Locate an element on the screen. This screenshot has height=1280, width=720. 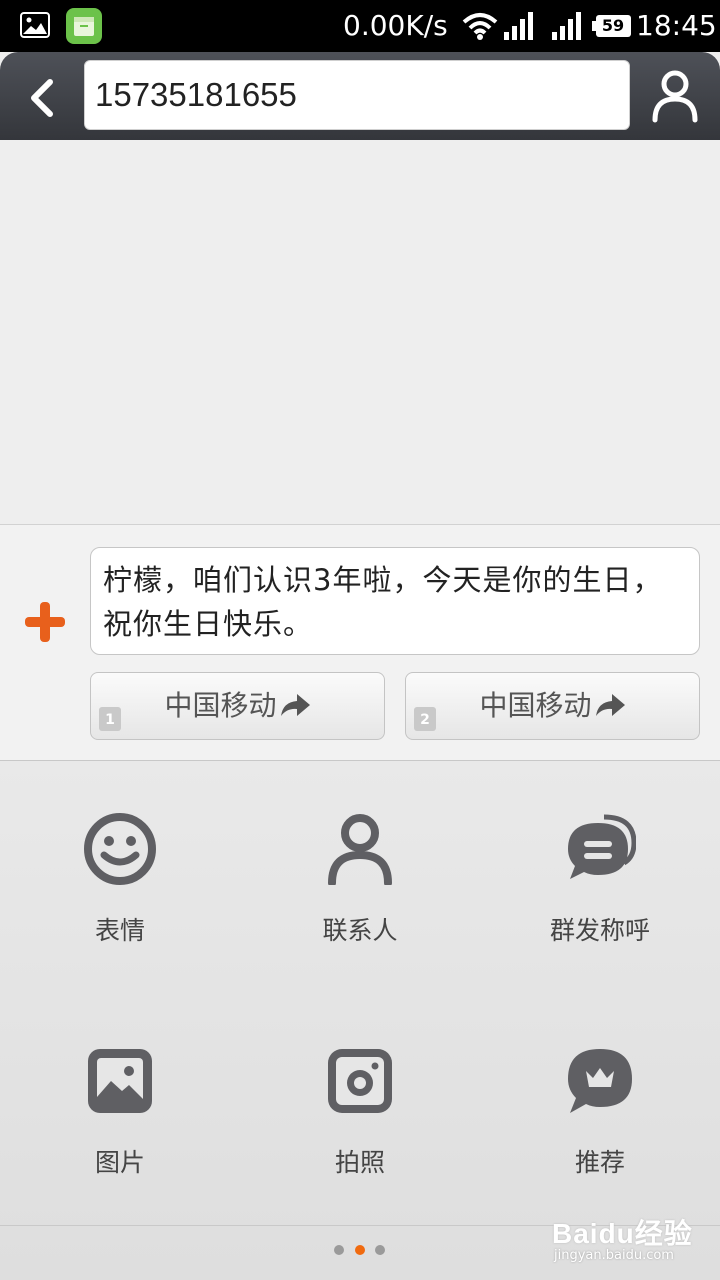
recommend-label: 推荐 is located at coordinates (599, 1162).